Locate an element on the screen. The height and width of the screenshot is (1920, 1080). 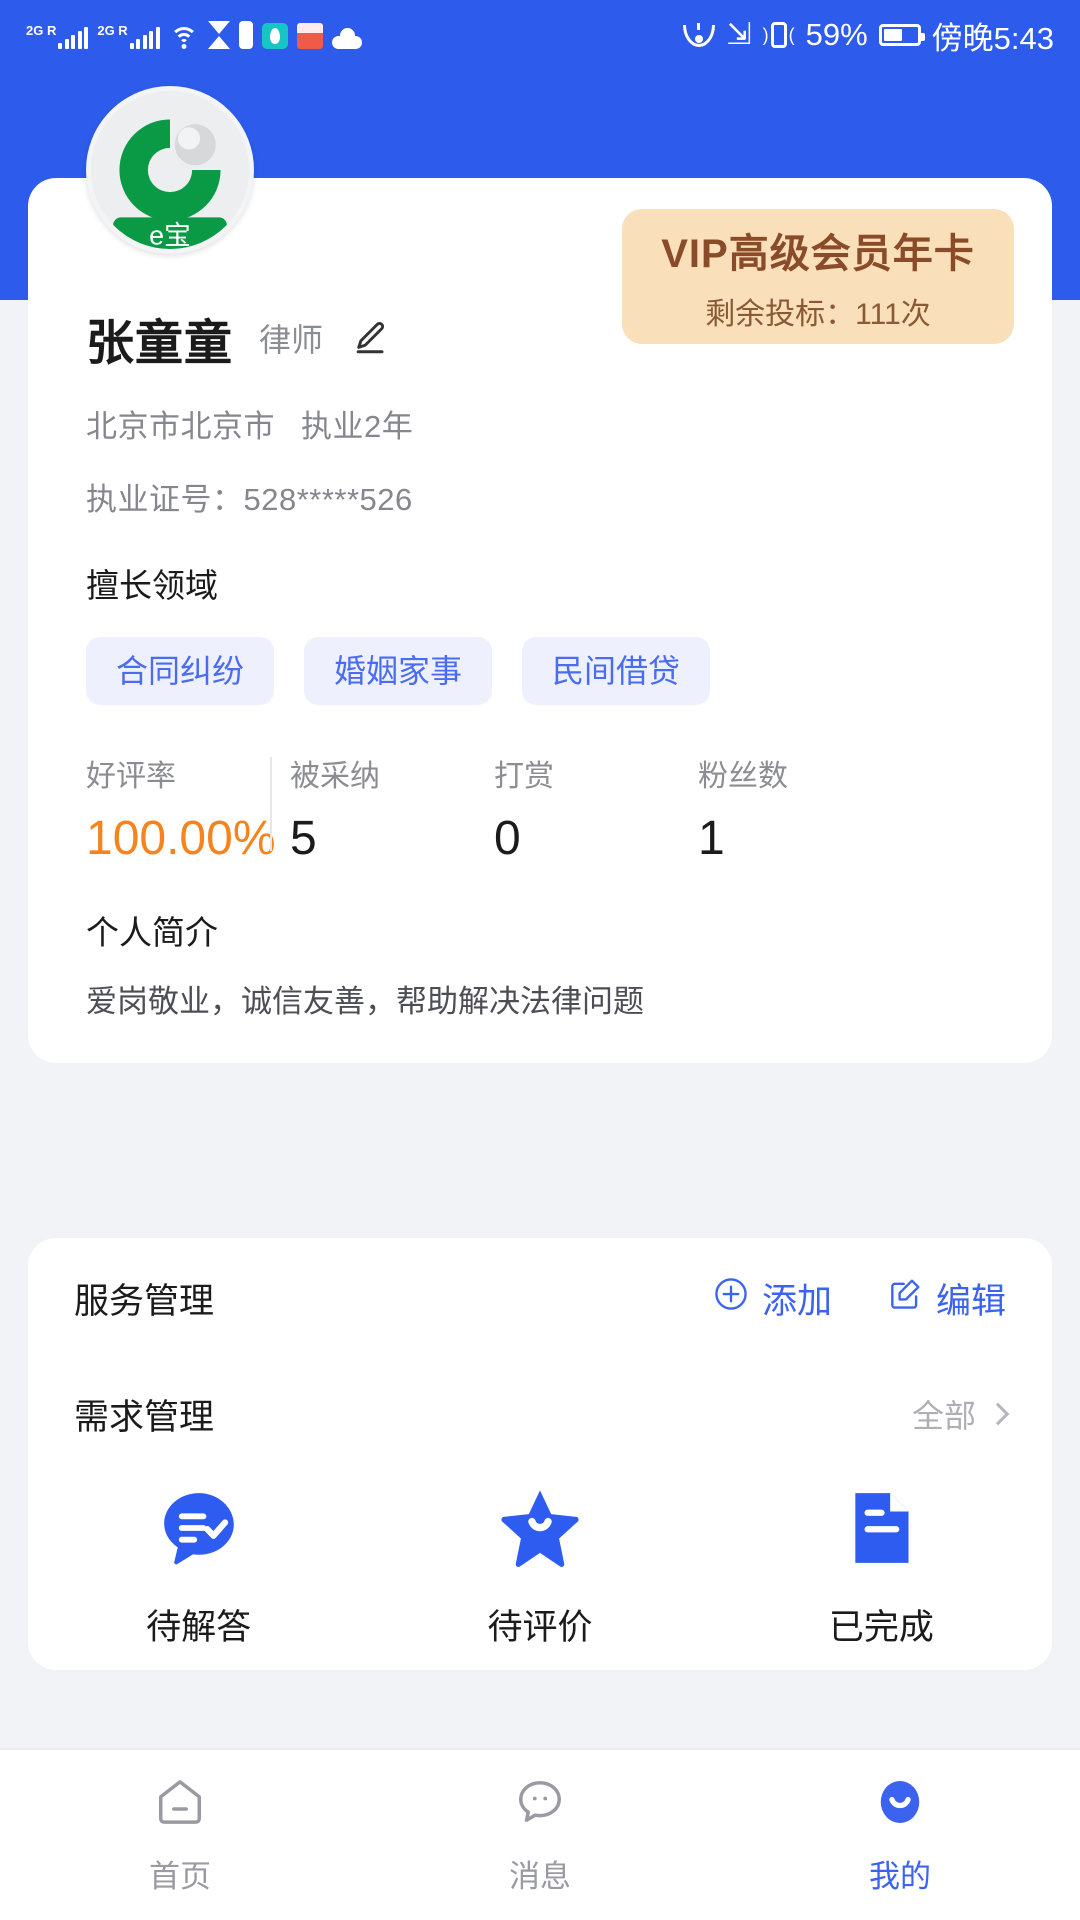
demand-status-grid: 待解答 待评价 已完成 is located at coordinates (540, 1560).